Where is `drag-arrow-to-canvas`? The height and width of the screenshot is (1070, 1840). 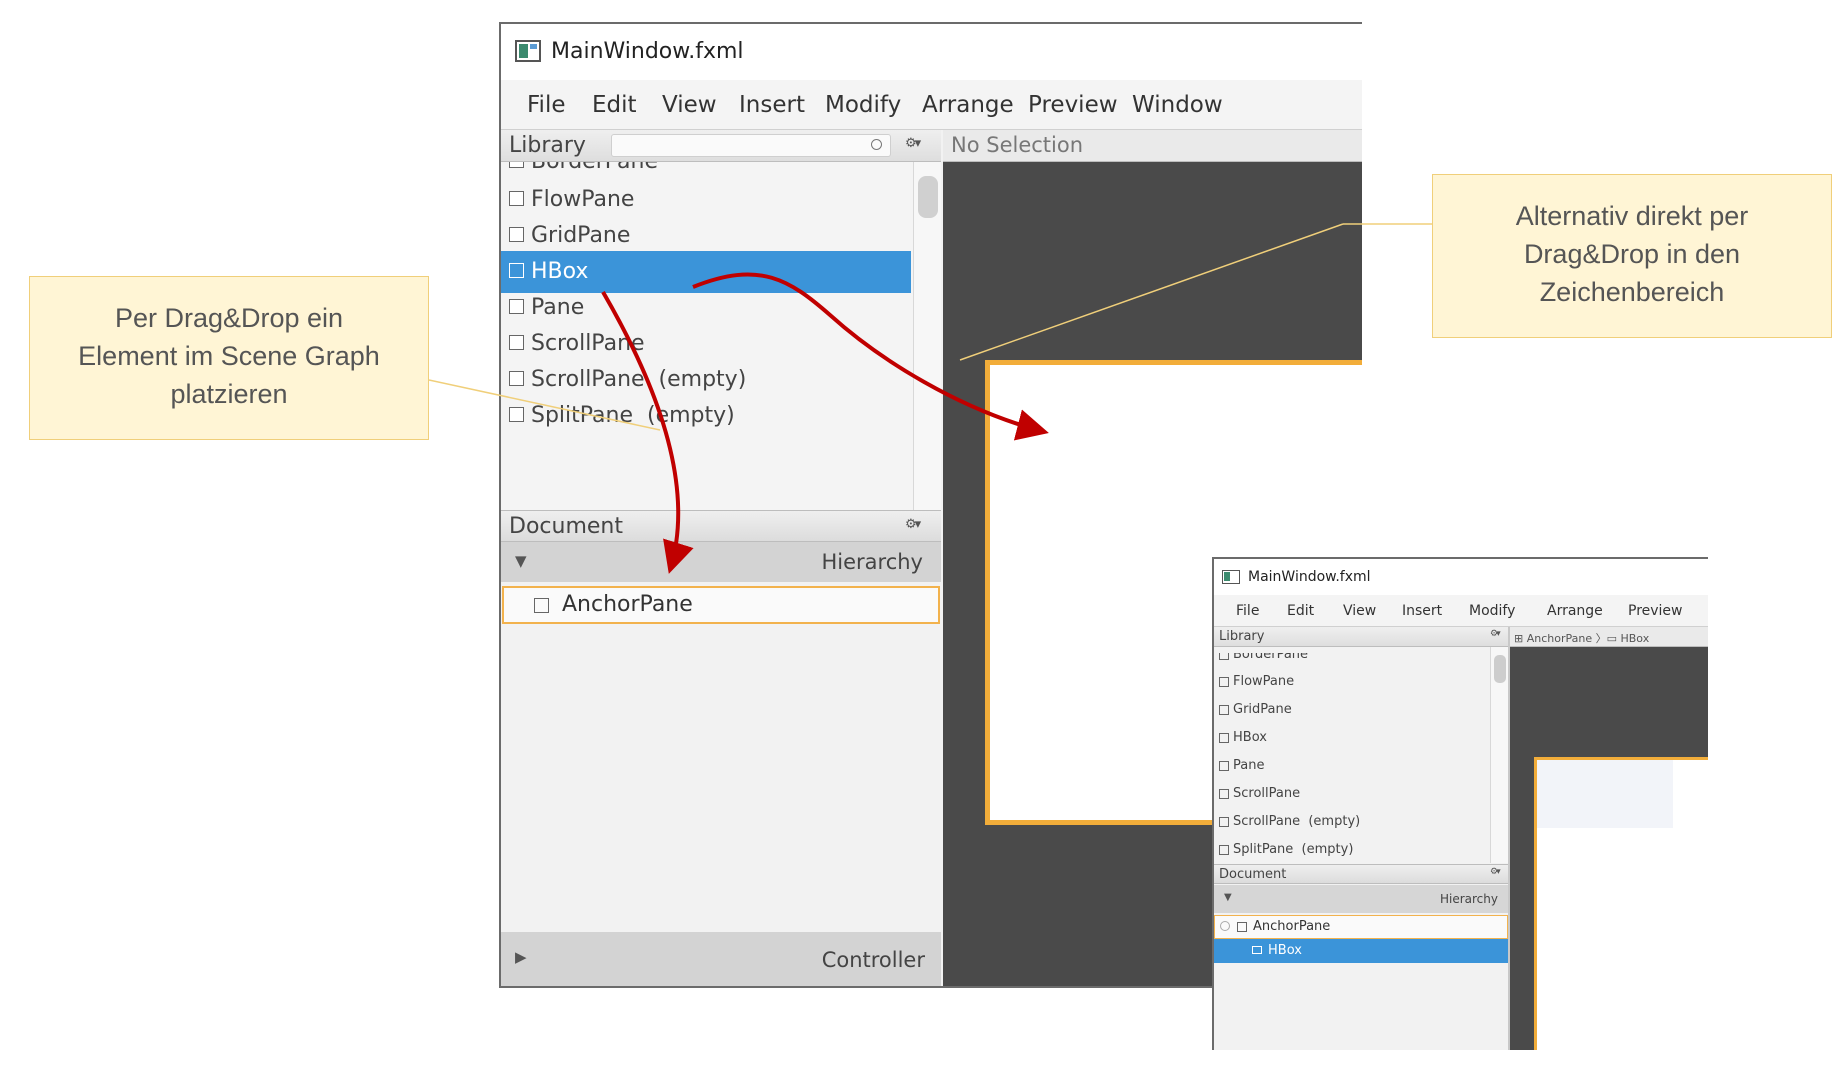 drag-arrow-to-canvas is located at coordinates (870, 356).